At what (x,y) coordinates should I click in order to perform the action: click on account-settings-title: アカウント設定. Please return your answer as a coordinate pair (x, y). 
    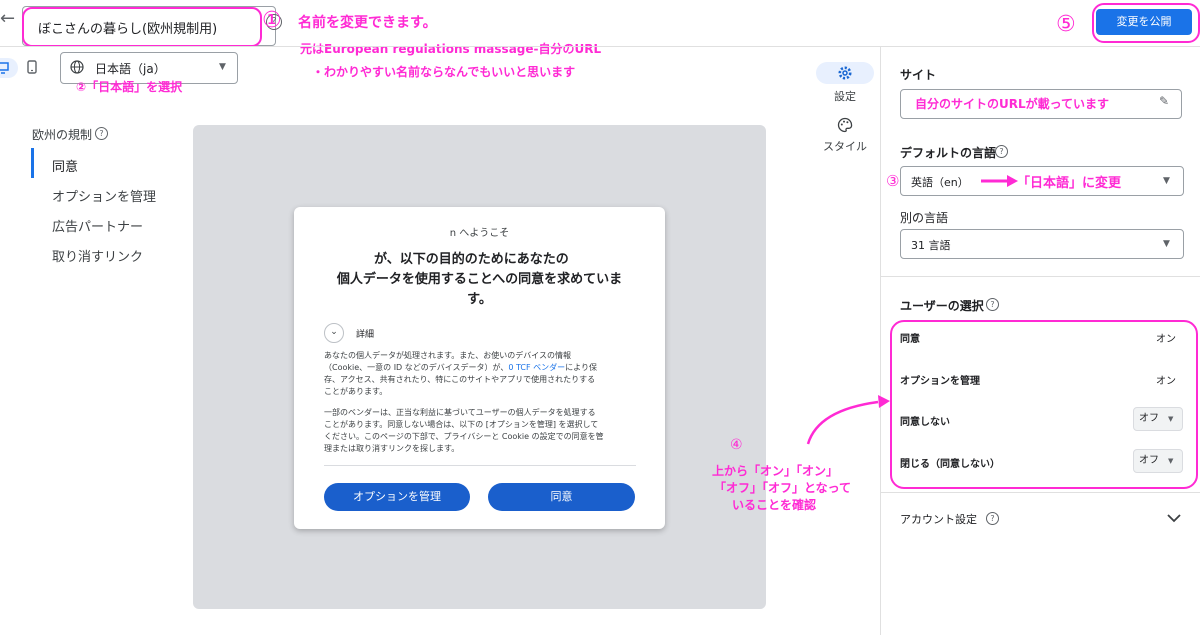
    Looking at the image, I should click on (938, 519).